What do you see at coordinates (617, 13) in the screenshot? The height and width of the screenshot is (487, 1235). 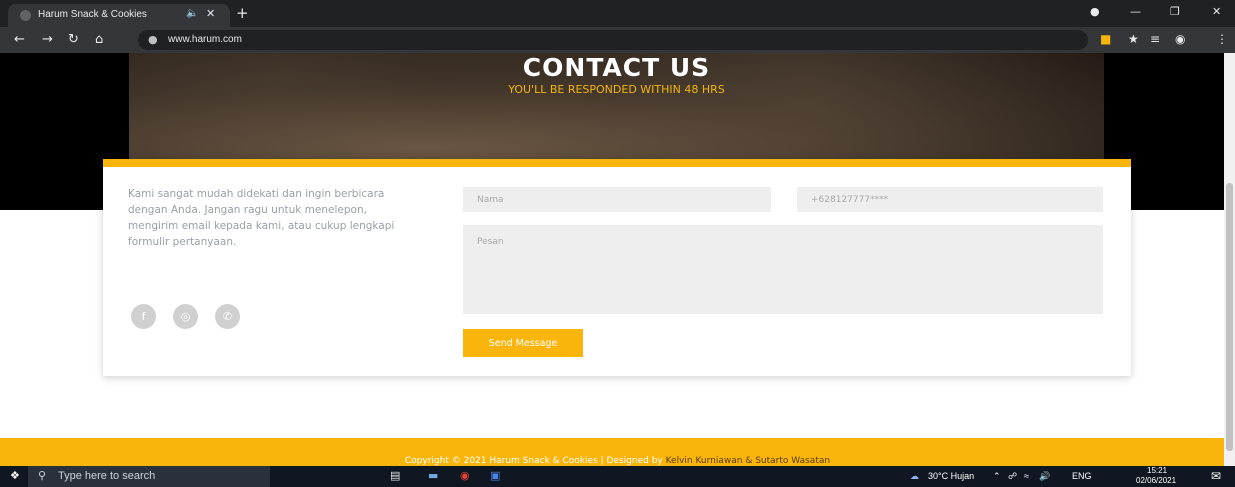 I see `browser-tab-strip: Harum Snack & Cookies 🔈 ✕ + ● — ❐ ✕` at bounding box center [617, 13].